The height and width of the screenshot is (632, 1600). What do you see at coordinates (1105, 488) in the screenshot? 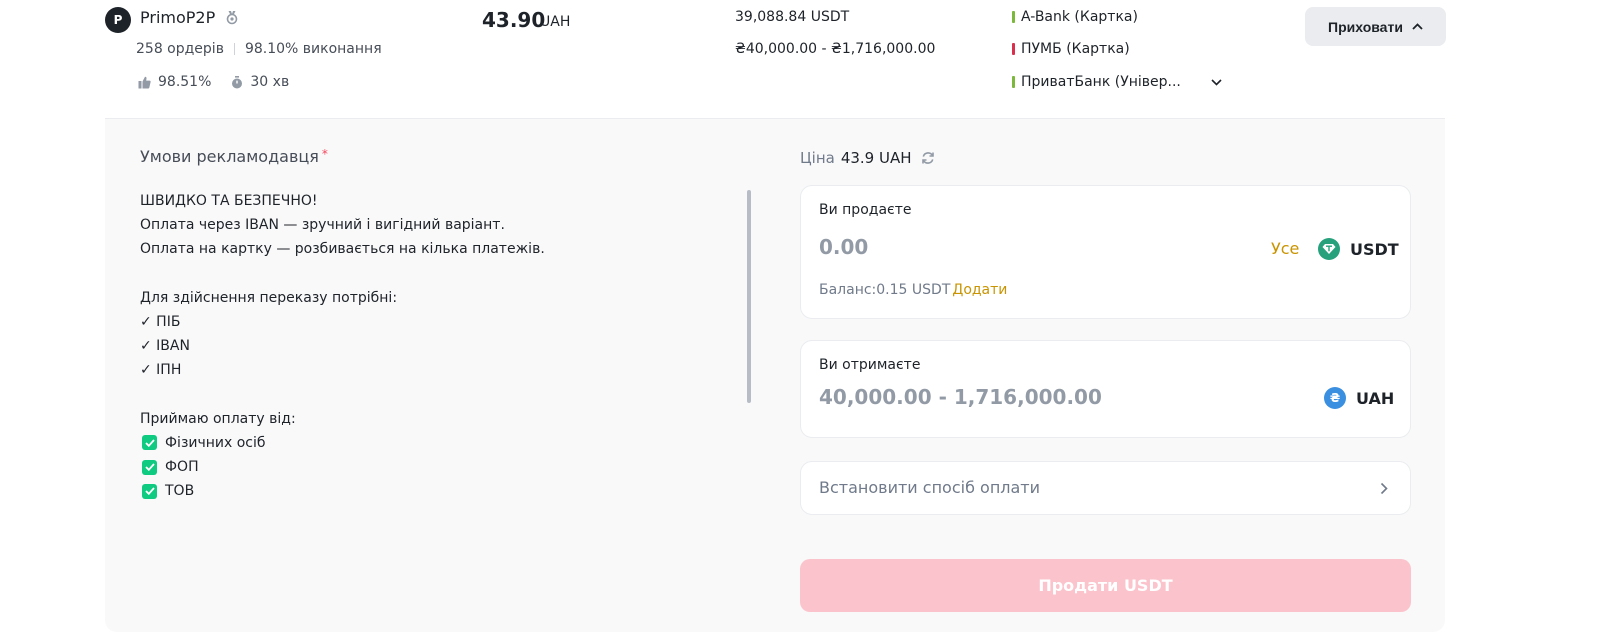
I see `set-payment-method-selector: Встановити спосіб оплати` at bounding box center [1105, 488].